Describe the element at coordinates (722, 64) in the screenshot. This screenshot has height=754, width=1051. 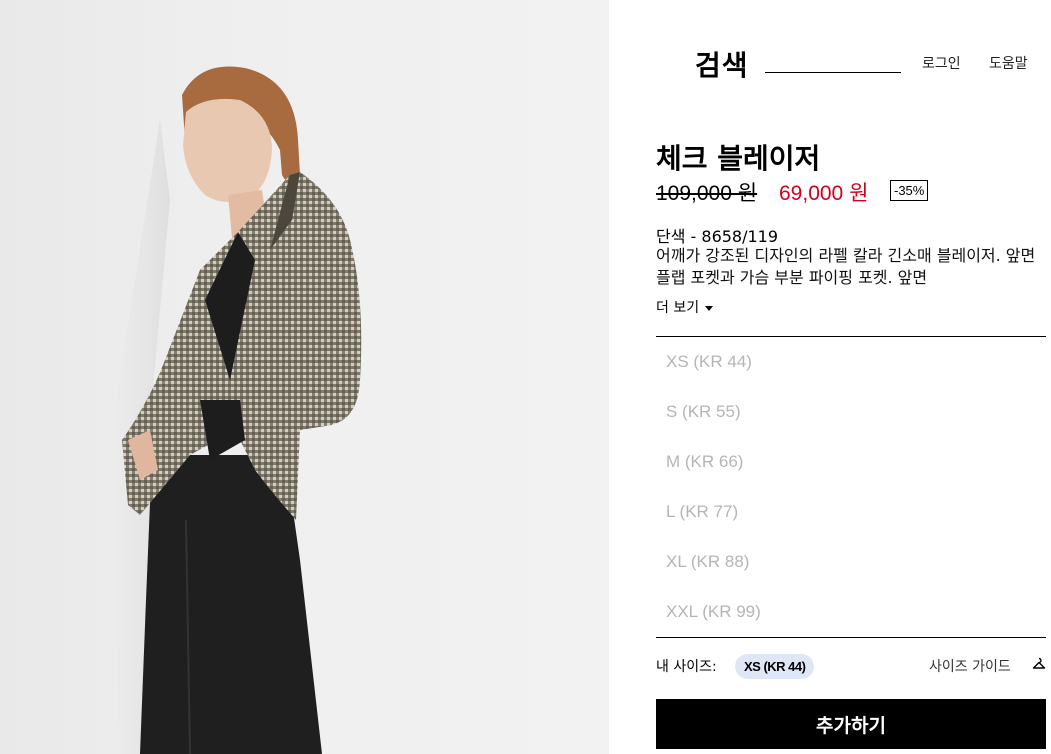
I see `search-label: 검색` at that location.